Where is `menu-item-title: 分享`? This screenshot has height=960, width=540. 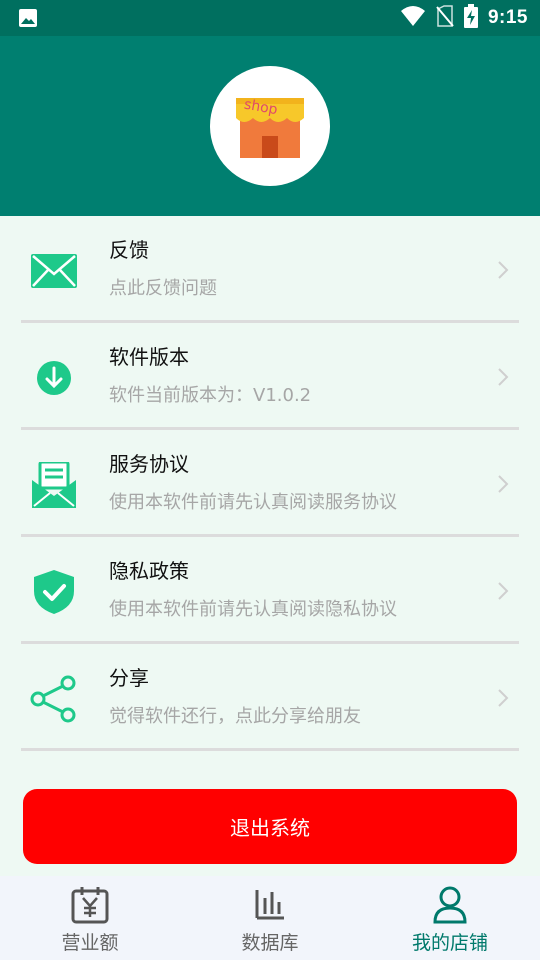 menu-item-title: 分享 is located at coordinates (129, 678).